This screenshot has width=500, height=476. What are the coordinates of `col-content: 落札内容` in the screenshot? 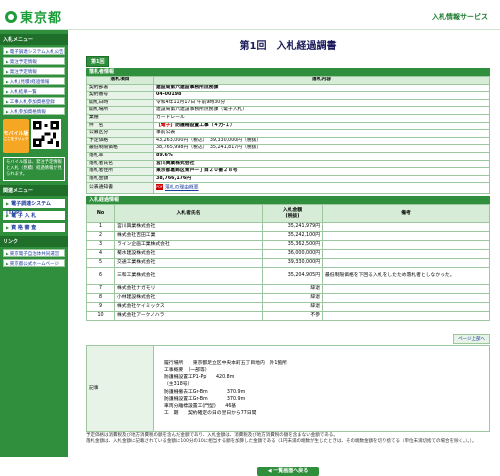 It's located at (321, 80).